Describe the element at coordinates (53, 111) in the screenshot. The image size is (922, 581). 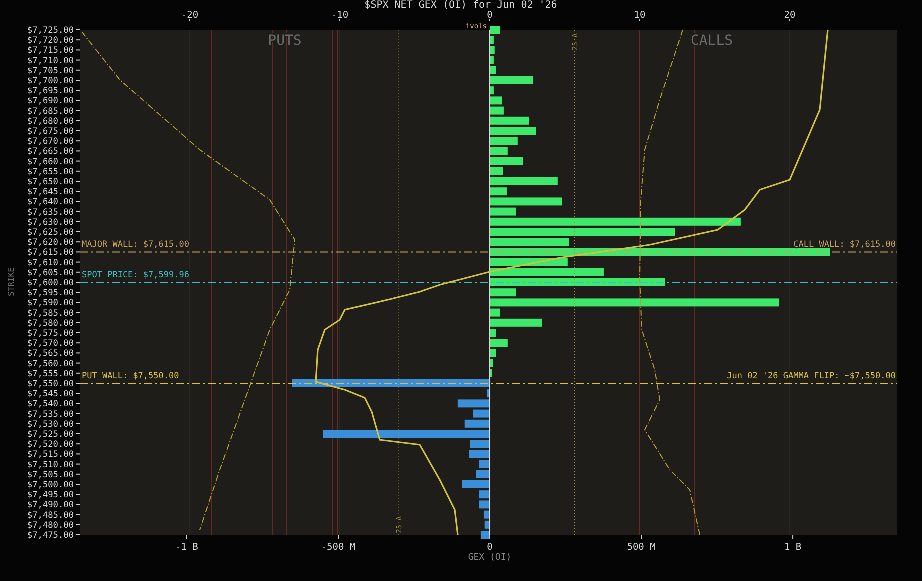
I see `strike-tick-label: $7,685.00` at that location.